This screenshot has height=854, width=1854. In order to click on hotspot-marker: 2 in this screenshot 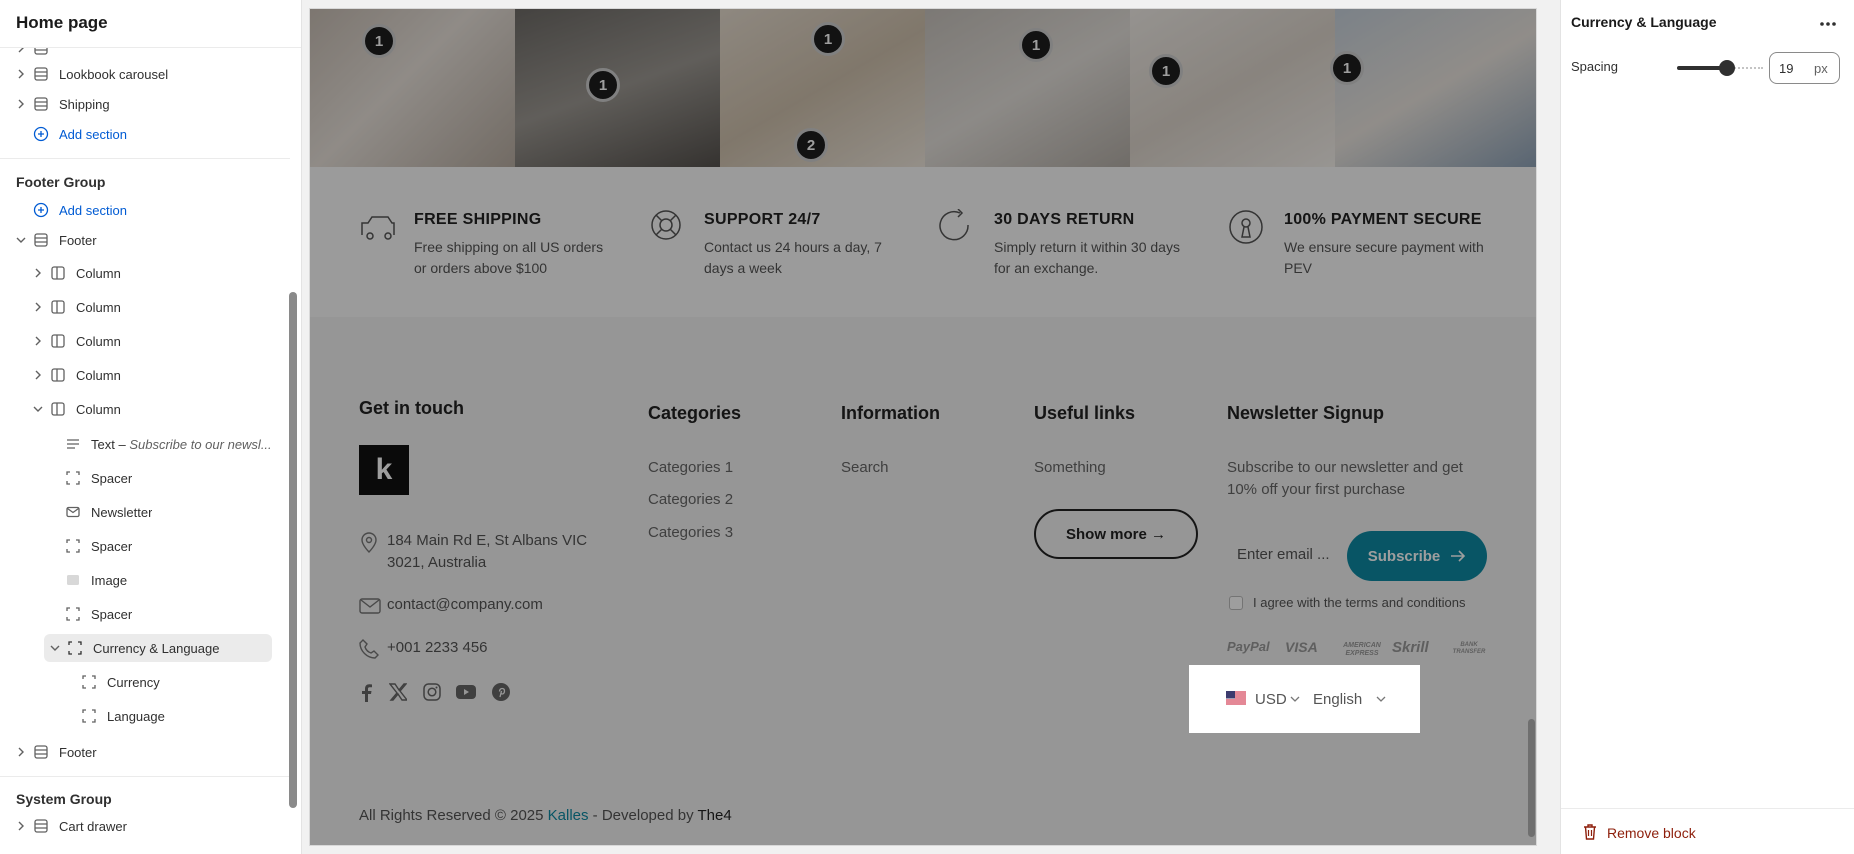, I will do `click(811, 145)`.